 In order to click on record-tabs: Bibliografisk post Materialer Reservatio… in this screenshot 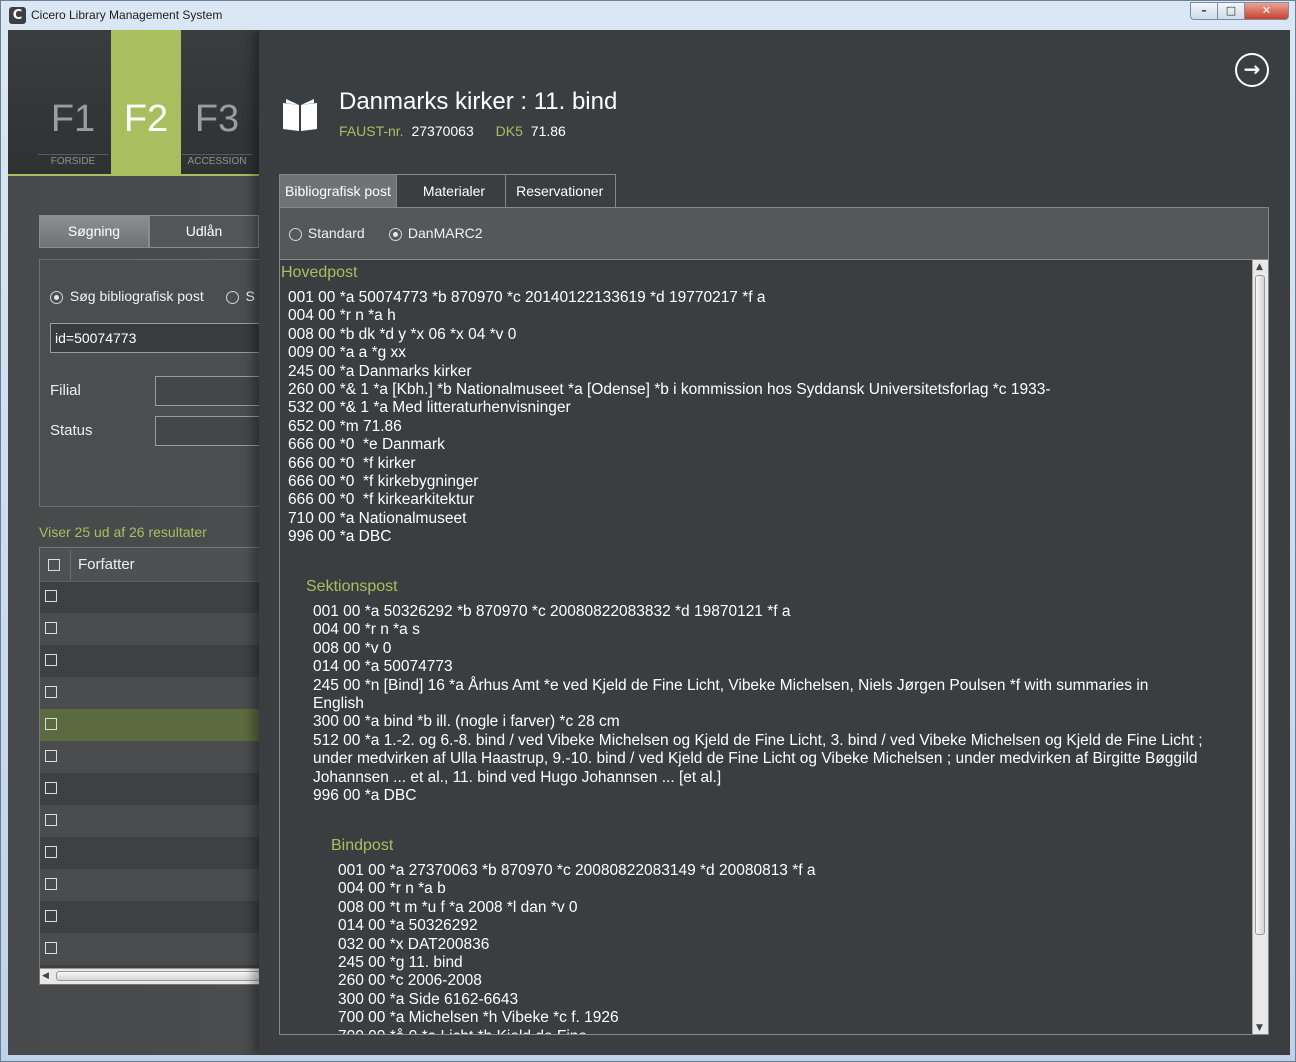, I will do `click(448, 191)`.